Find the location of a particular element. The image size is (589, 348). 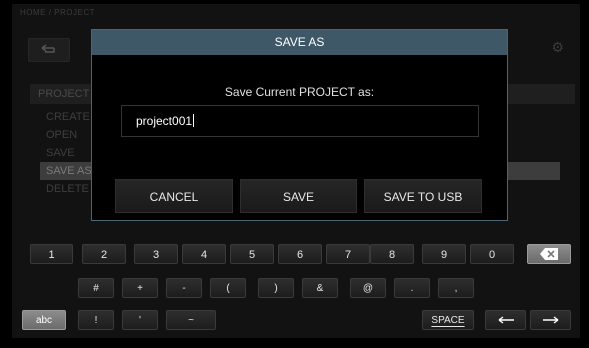

space-key: SPACE is located at coordinates (448, 320).